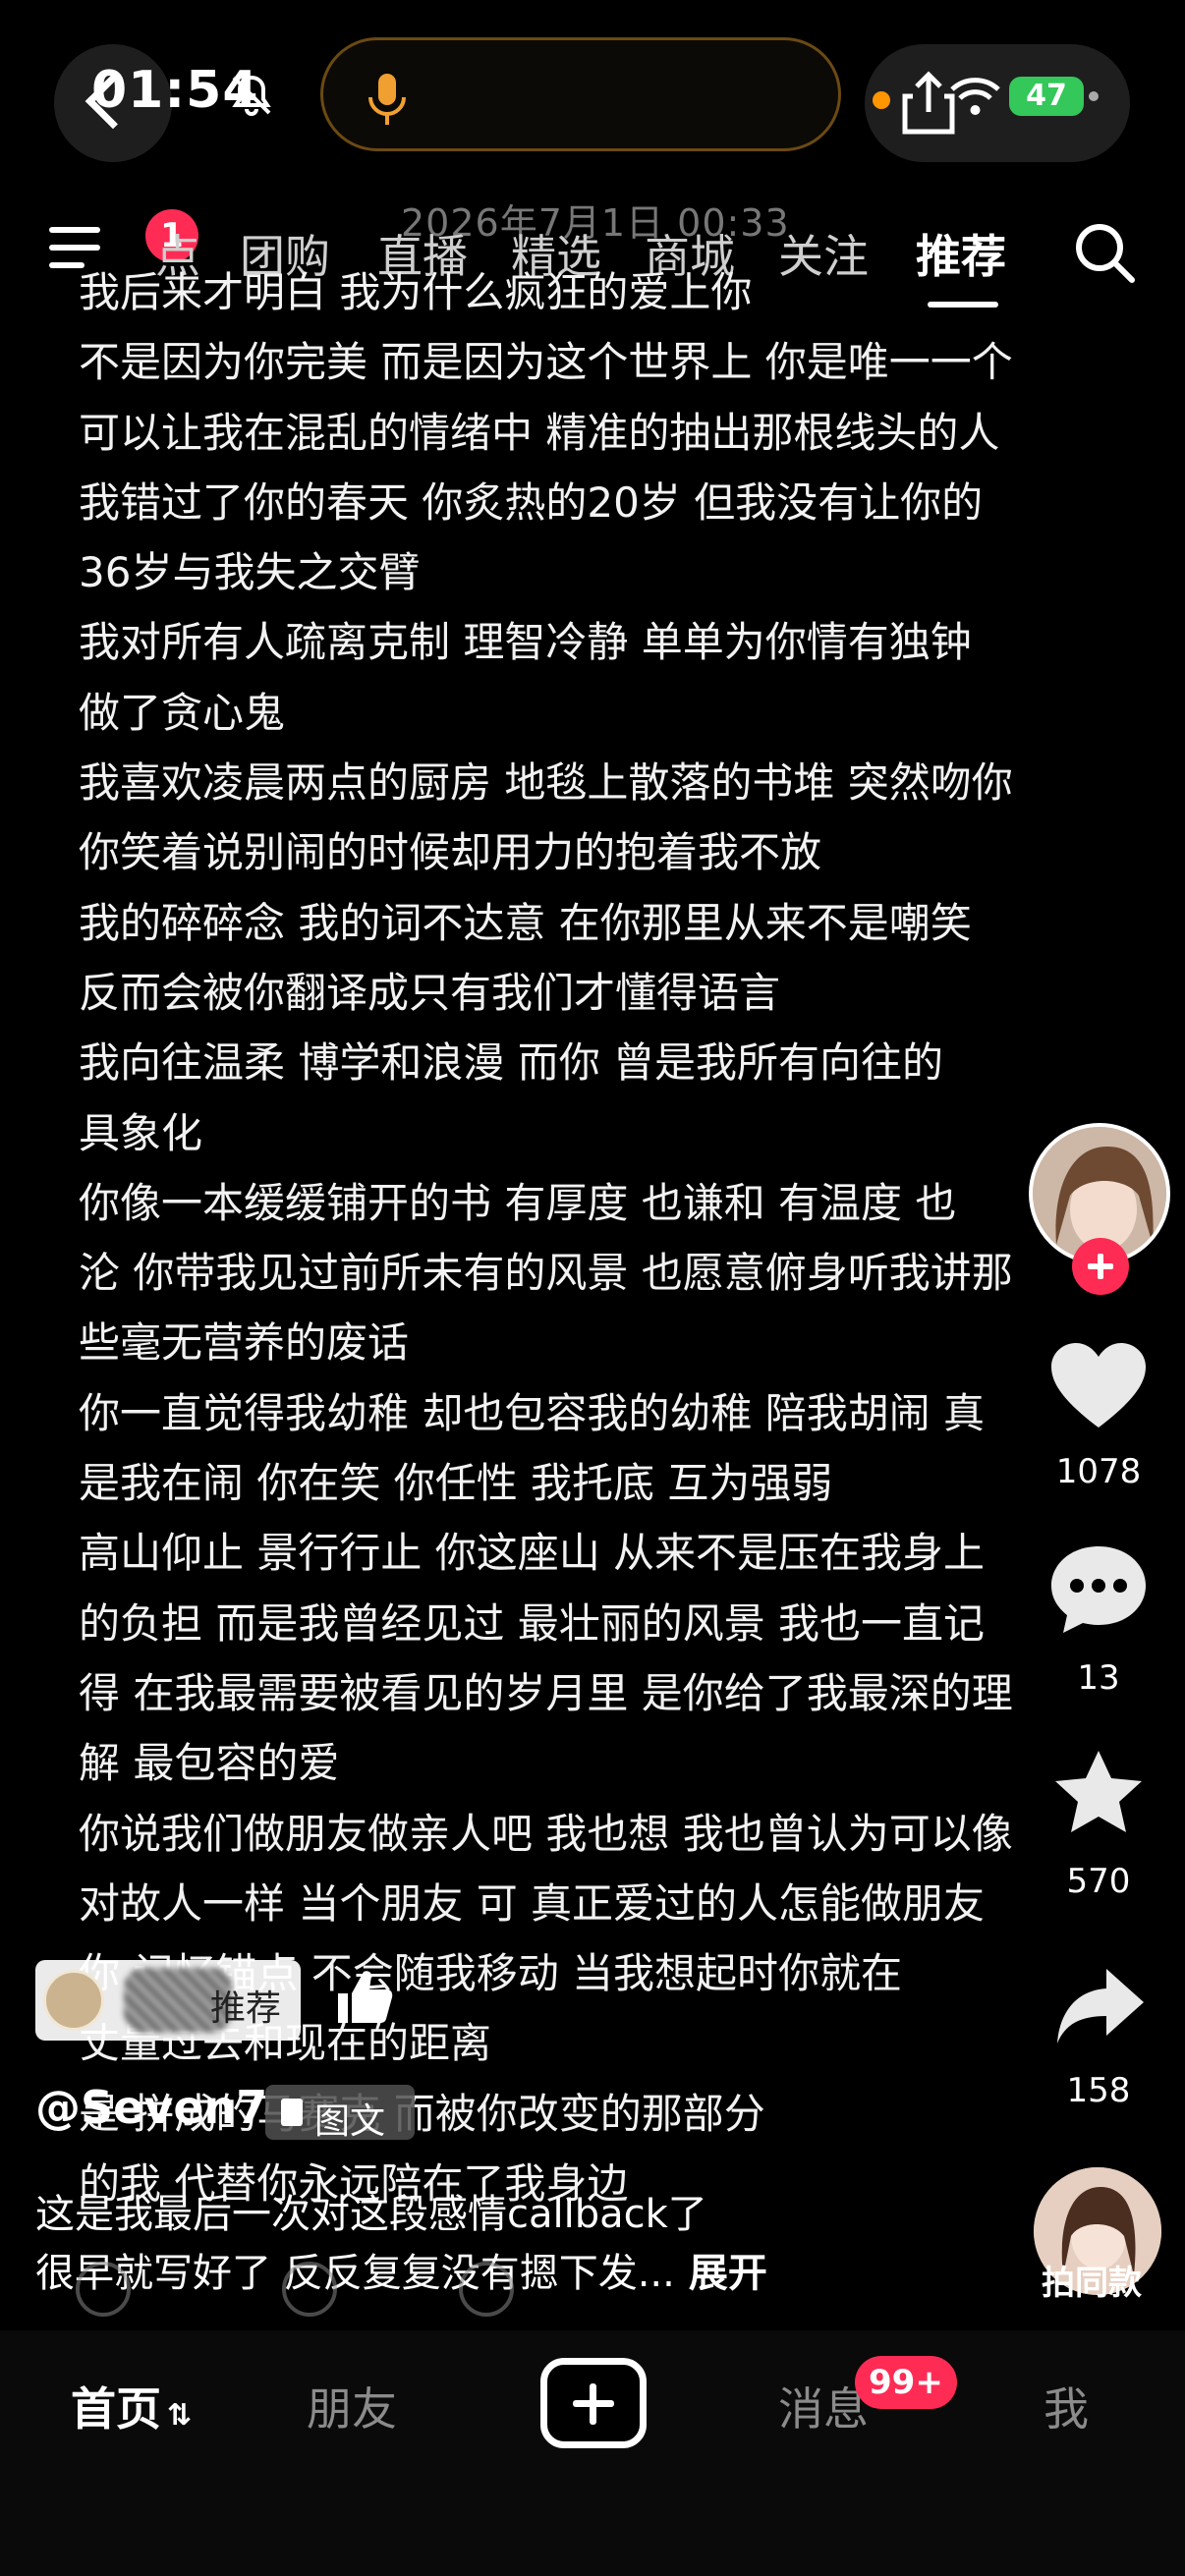 The height and width of the screenshot is (2576, 1185). What do you see at coordinates (1099, 1386) in the screenshot?
I see `heart-icon` at bounding box center [1099, 1386].